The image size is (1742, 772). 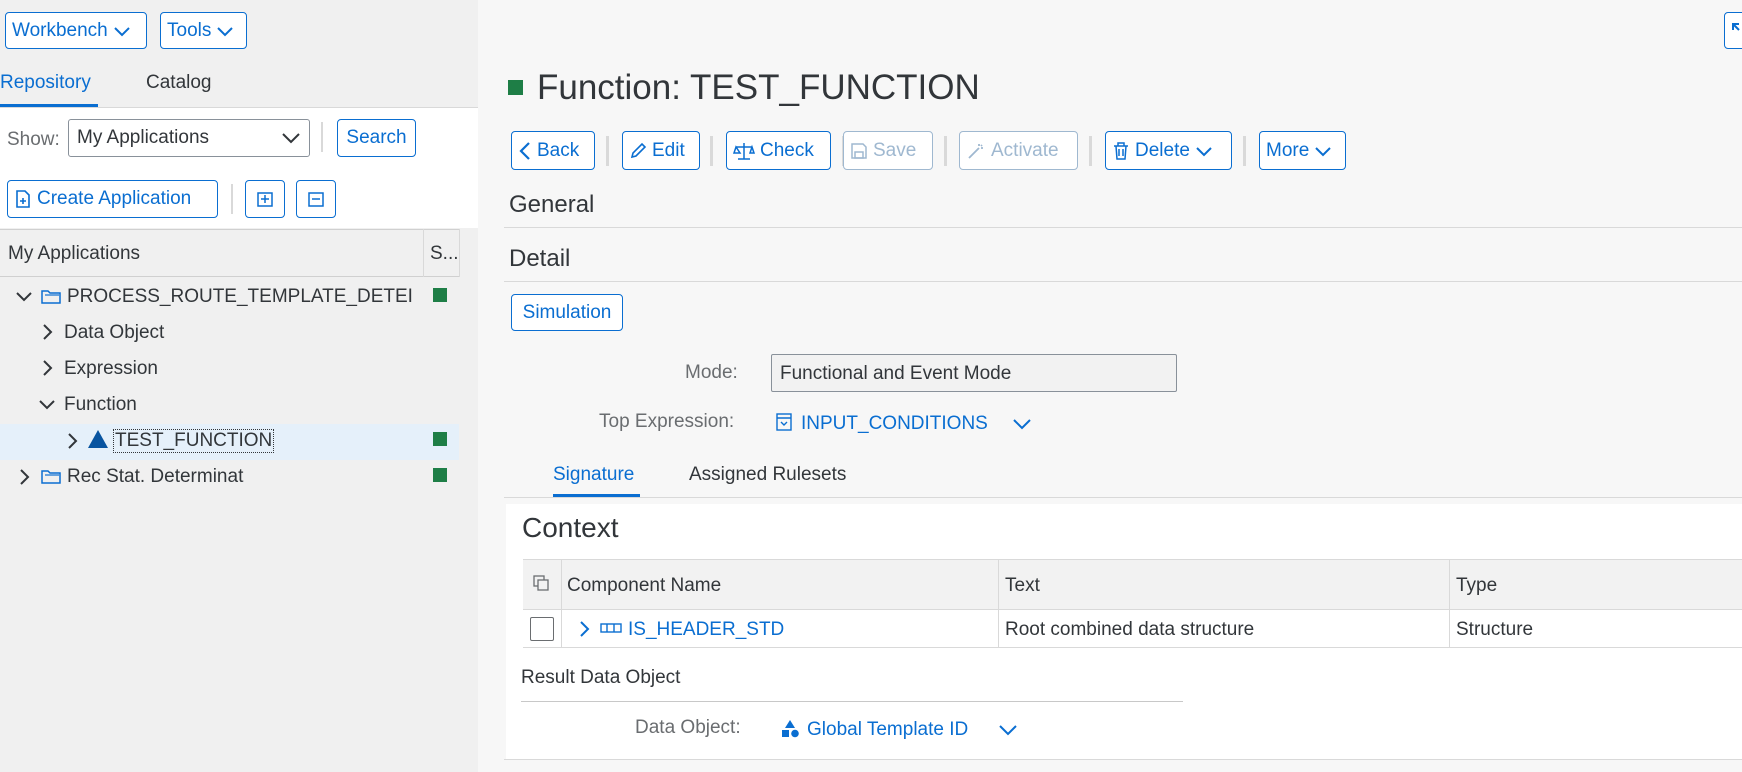 What do you see at coordinates (551, 205) in the screenshot?
I see `section-general: General` at bounding box center [551, 205].